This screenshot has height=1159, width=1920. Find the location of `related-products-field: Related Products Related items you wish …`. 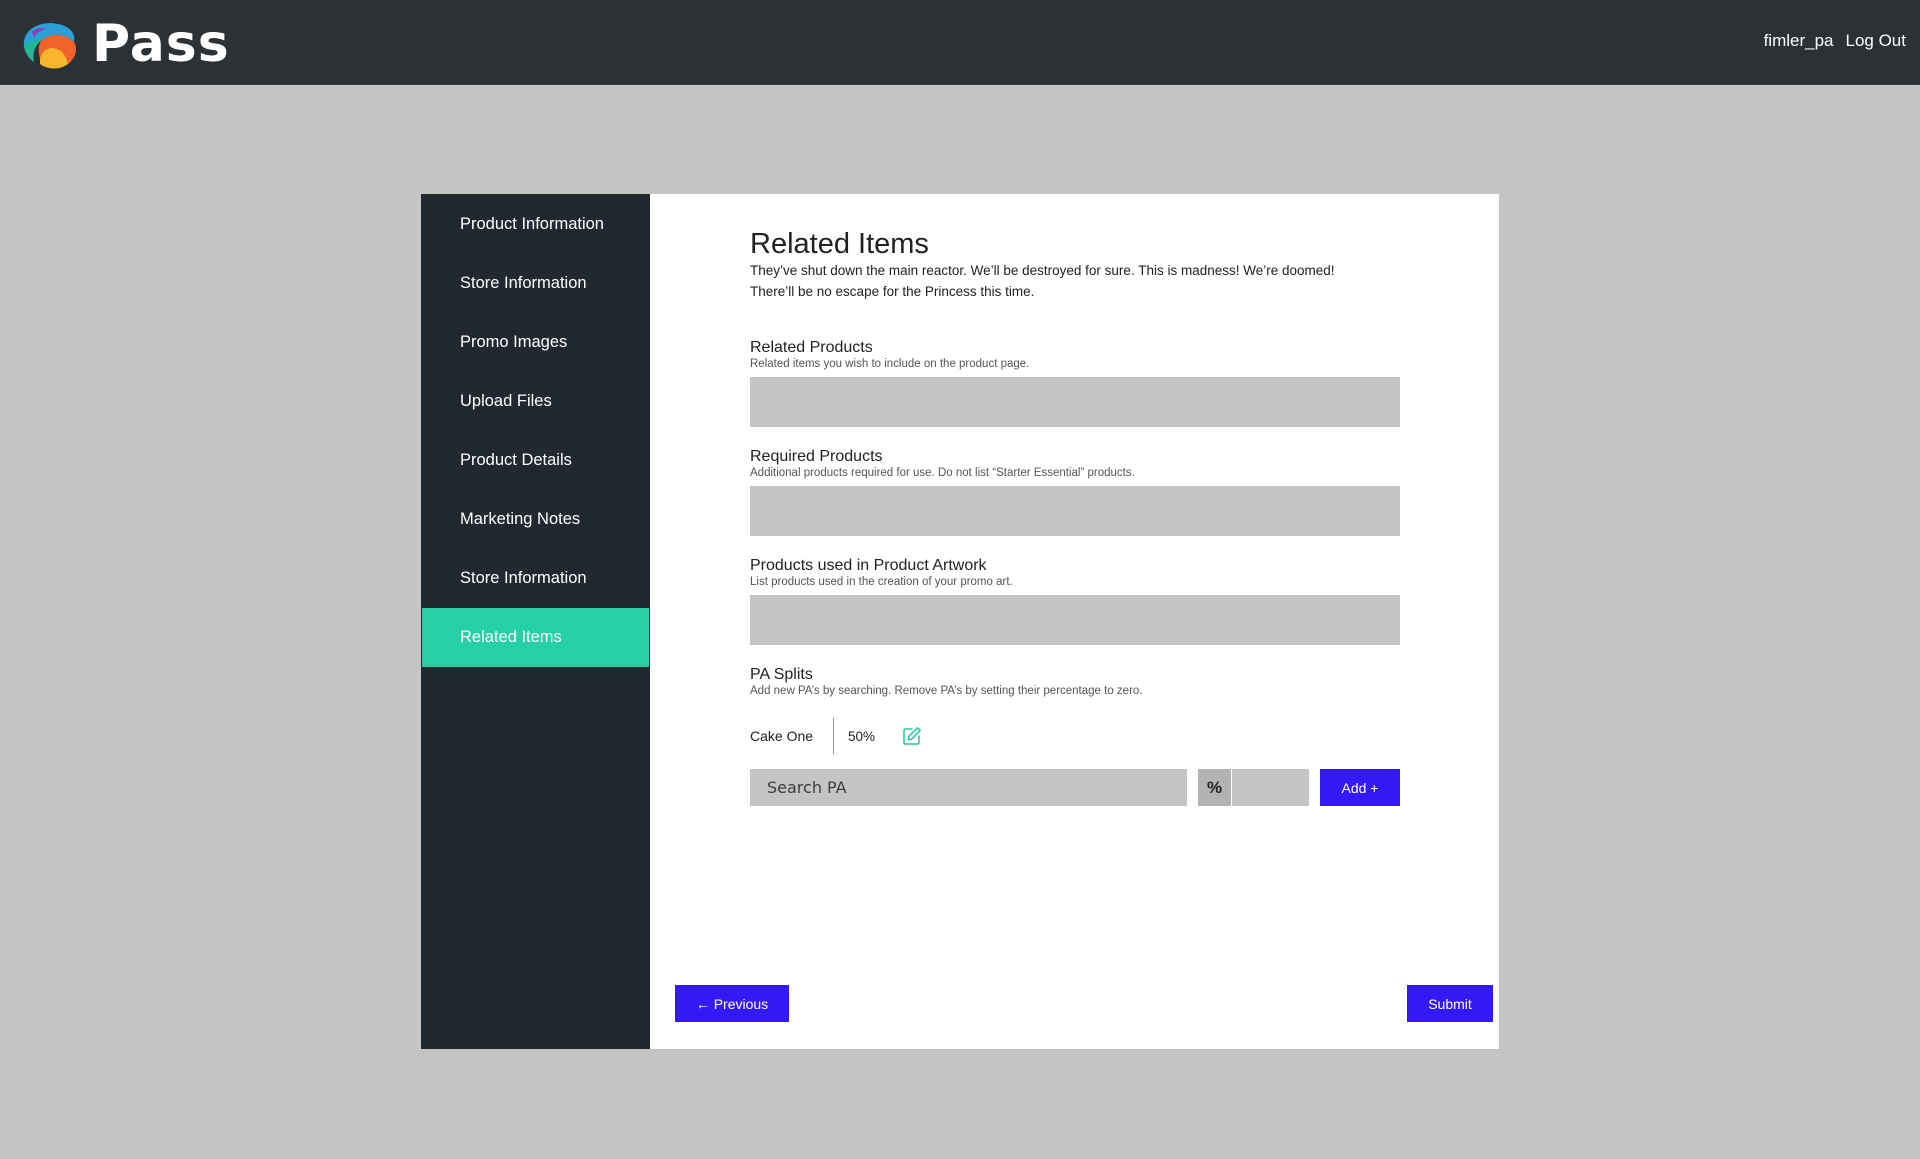

related-products-field: Related Products Related items you wish … is located at coordinates (1075, 383).